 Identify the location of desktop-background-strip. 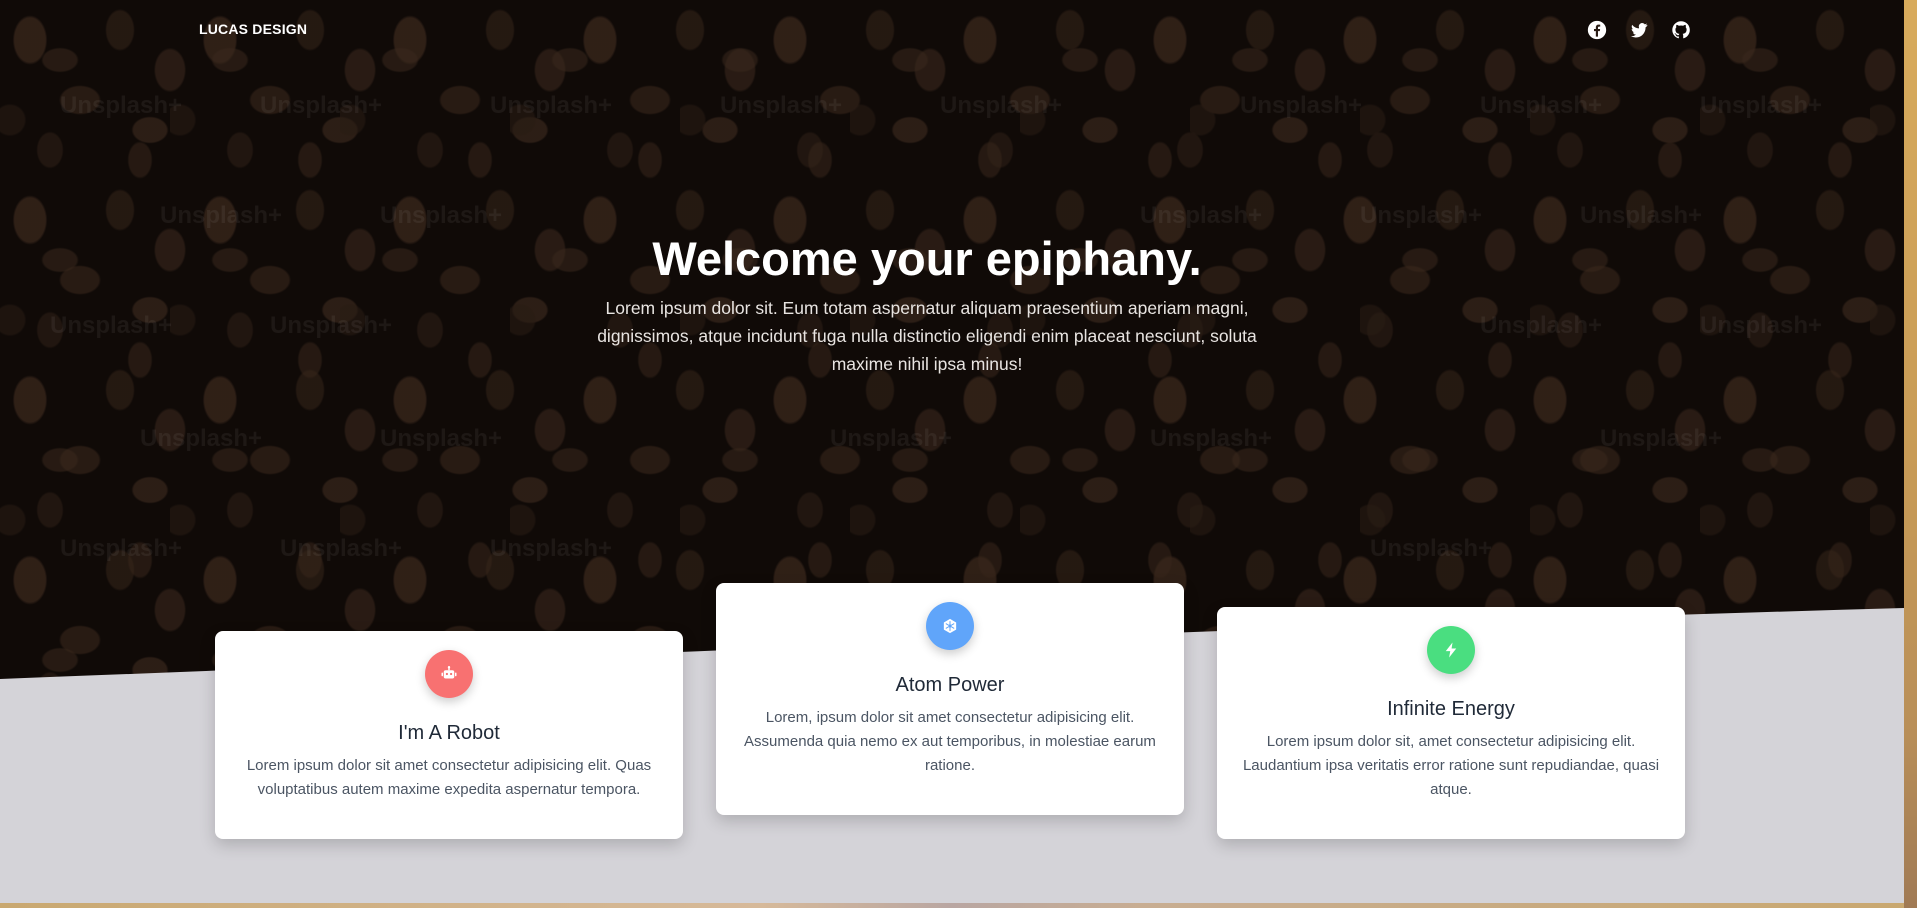
(1910, 454).